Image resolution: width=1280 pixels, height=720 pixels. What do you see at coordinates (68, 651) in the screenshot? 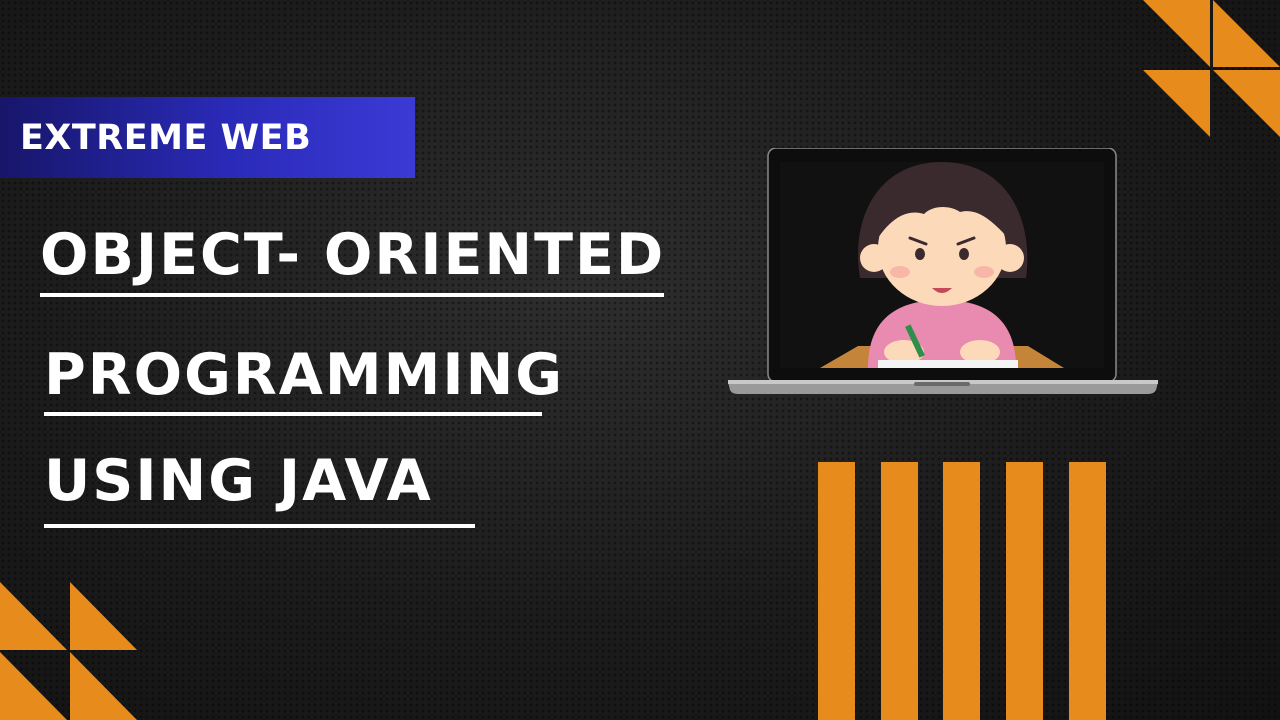
I see `triangle-decoration-bottom-left` at bounding box center [68, 651].